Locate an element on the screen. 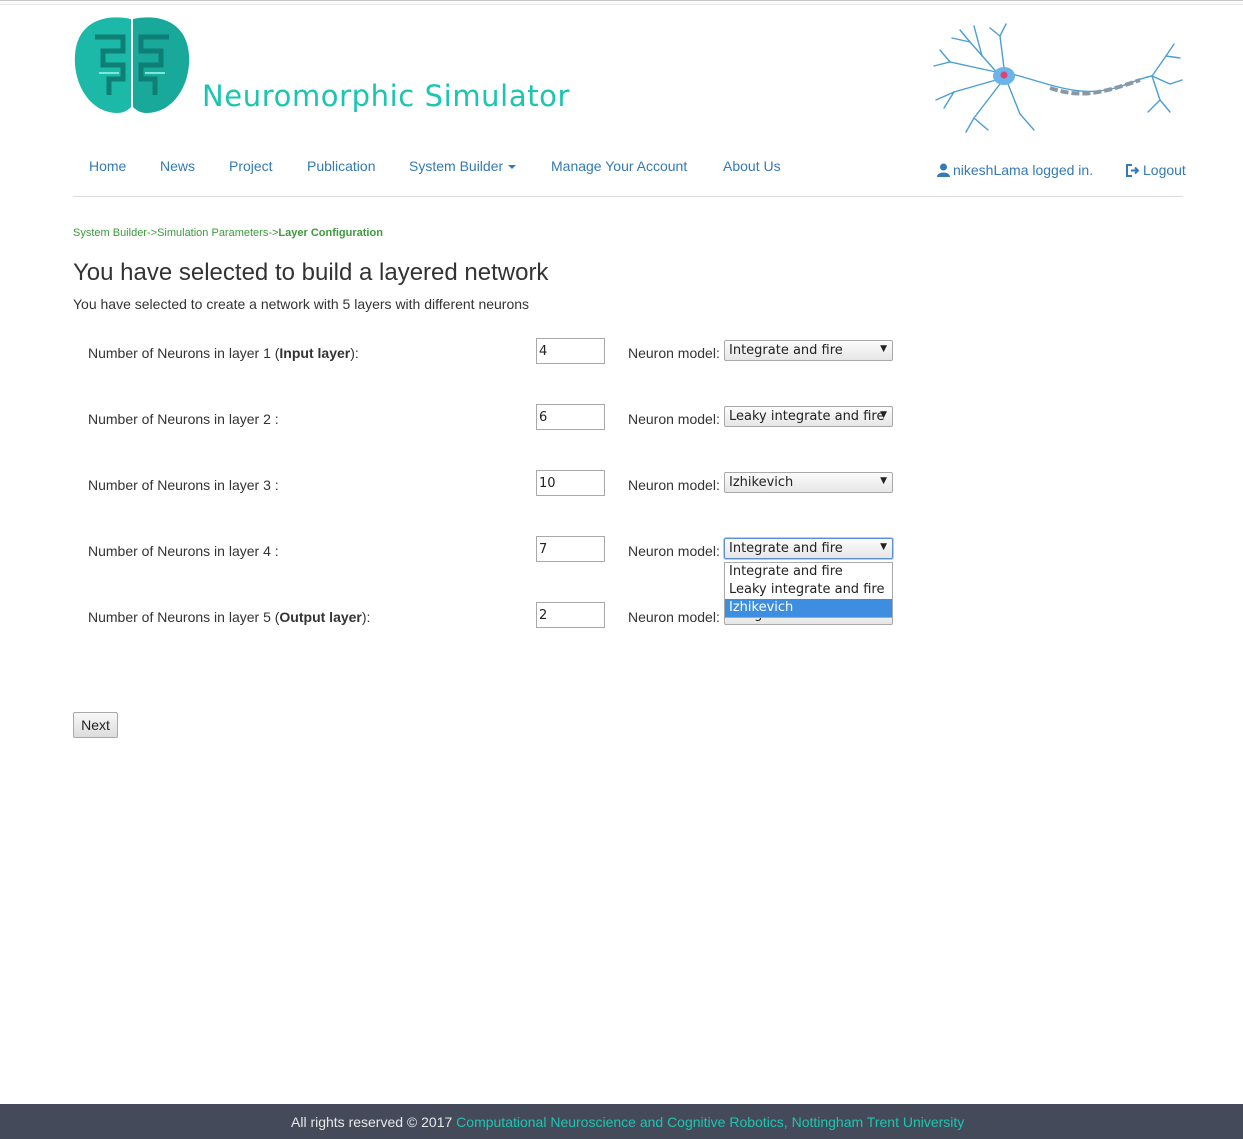 This screenshot has height=1139, width=1243. breadcrumb-current: Layer Configuration is located at coordinates (330, 233).